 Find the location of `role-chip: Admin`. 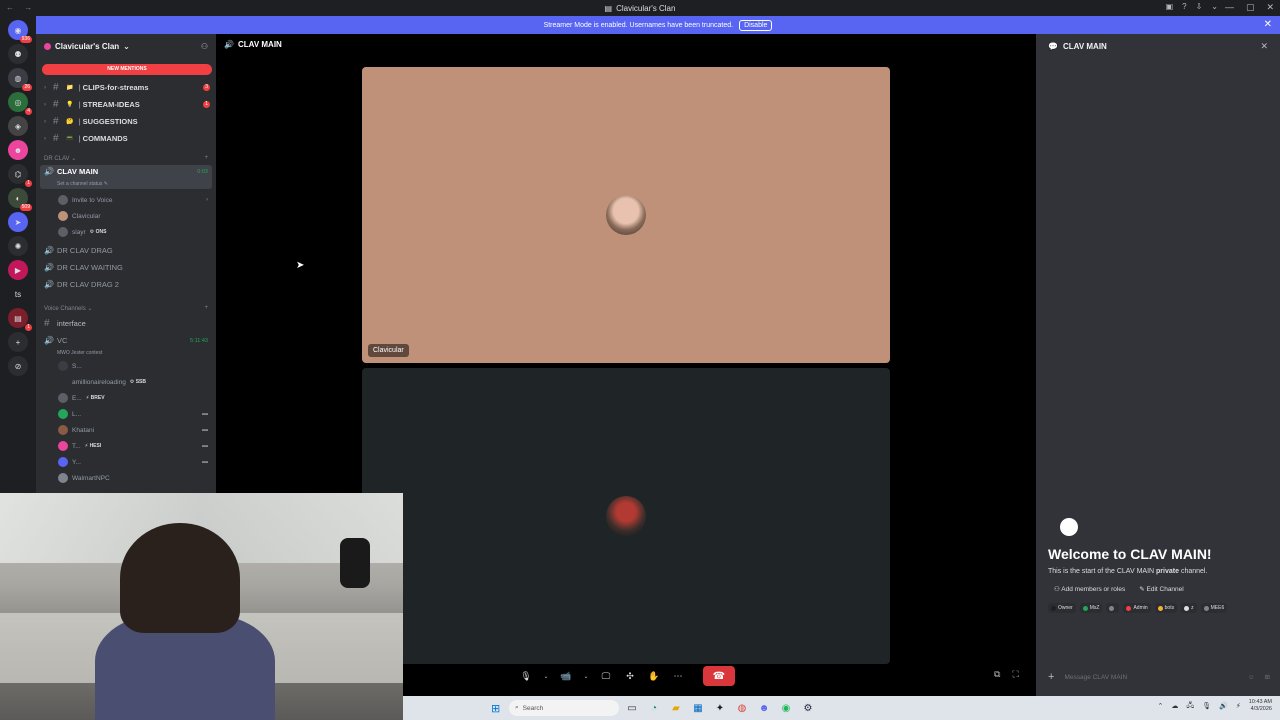

role-chip: Admin is located at coordinates (1137, 608).